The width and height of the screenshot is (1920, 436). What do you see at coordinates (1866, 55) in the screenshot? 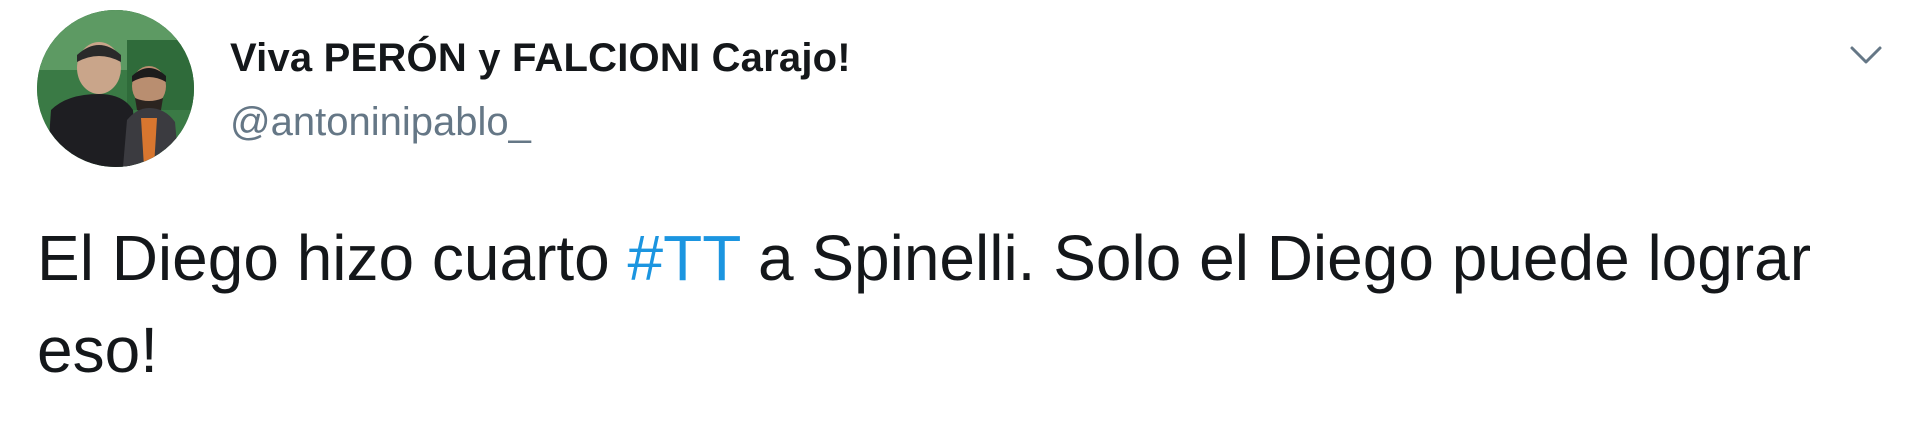
I see `chevron-down-icon` at bounding box center [1866, 55].